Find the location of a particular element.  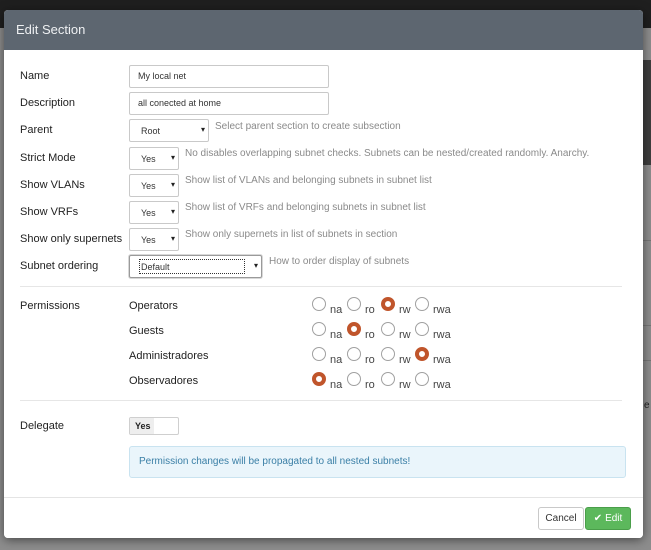

permission-group-name: Guests is located at coordinates (146, 331).